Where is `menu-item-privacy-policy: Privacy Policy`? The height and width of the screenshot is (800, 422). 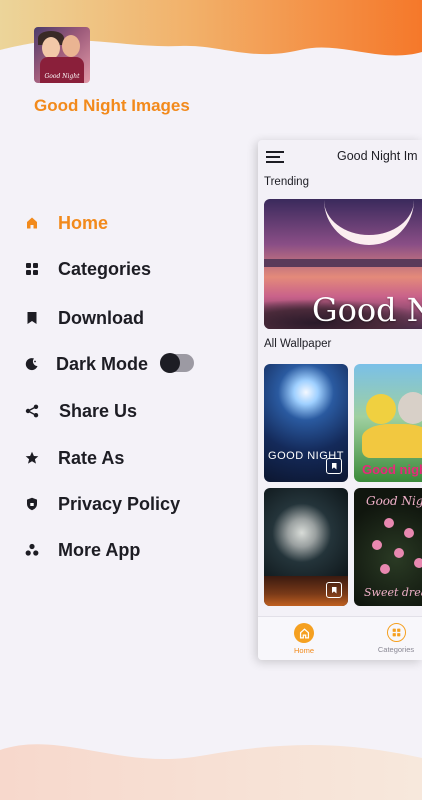 menu-item-privacy-policy: Privacy Policy is located at coordinates (132, 504).